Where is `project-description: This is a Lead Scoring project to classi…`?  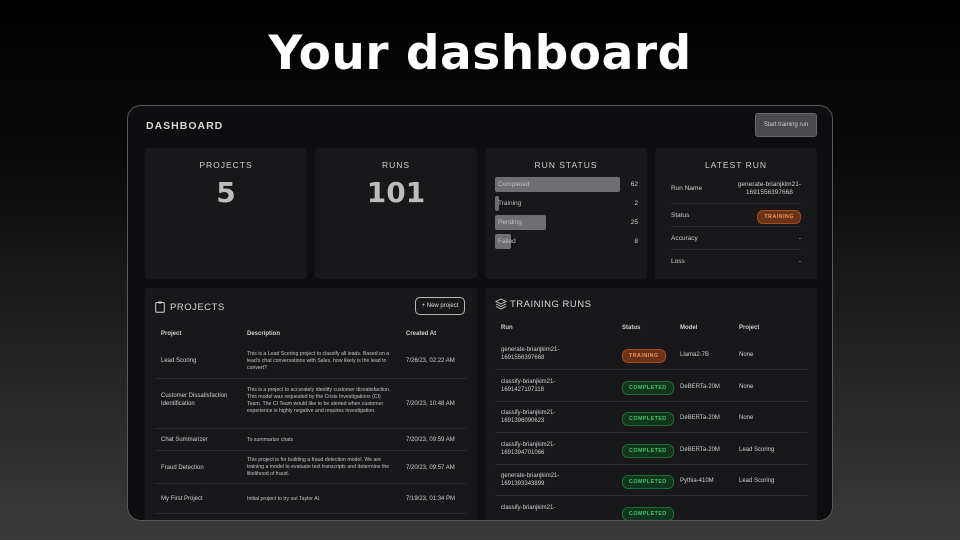 project-description: This is a Lead Scoring project to classi… is located at coordinates (318, 360).